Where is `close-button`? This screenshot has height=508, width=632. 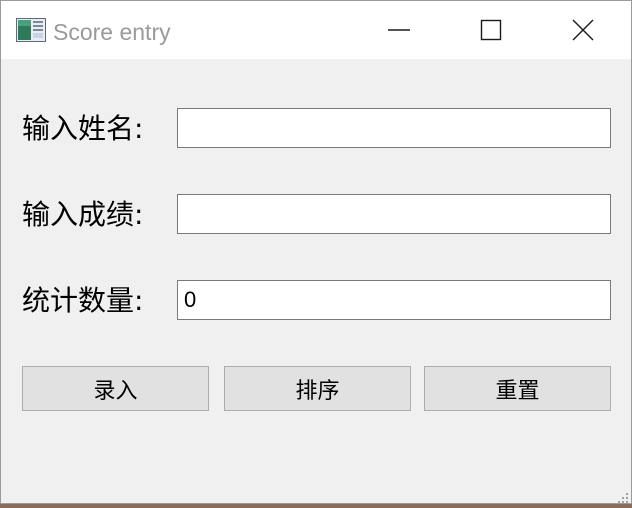
close-button is located at coordinates (583, 30).